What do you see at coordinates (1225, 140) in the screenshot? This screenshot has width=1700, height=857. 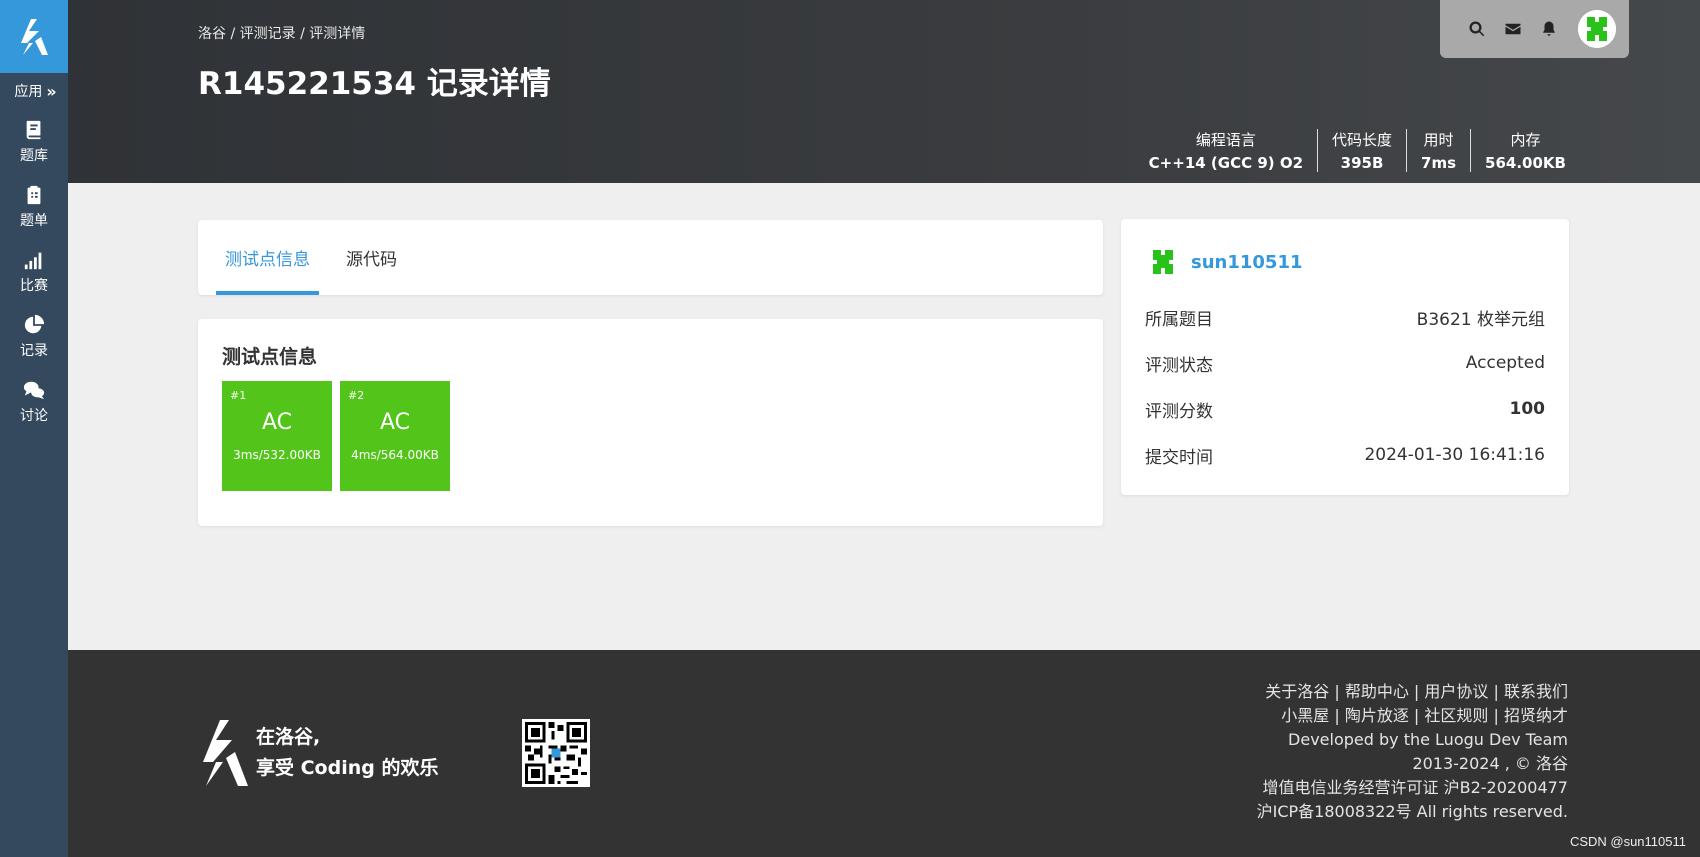 I see `stat-label: 编程语言` at bounding box center [1225, 140].